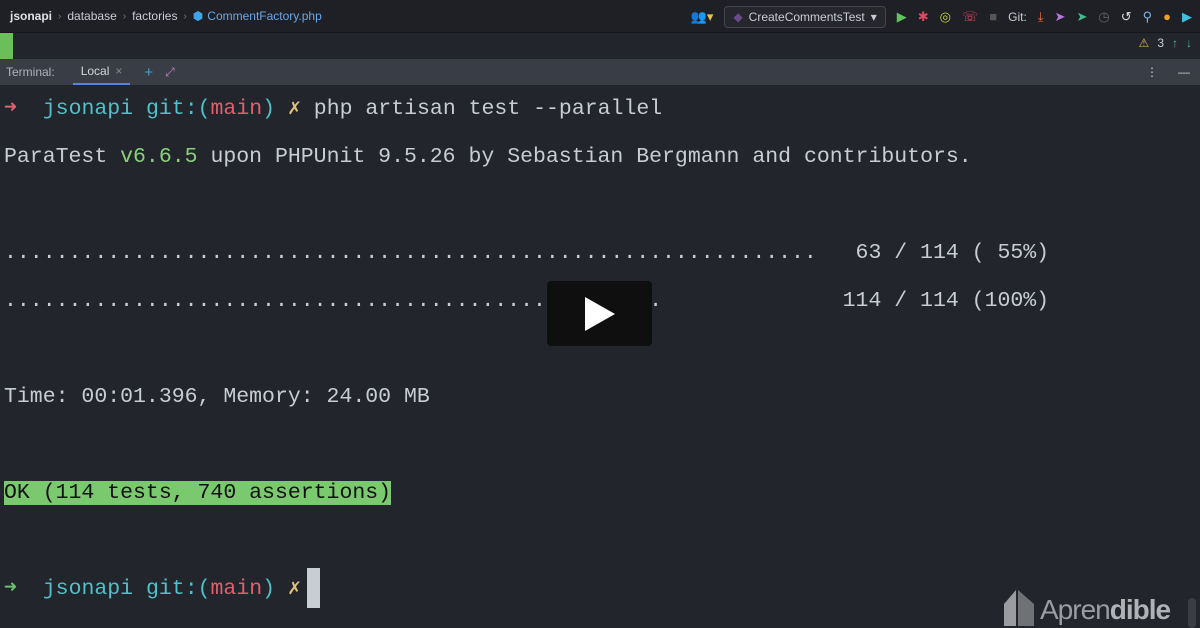 This screenshot has width=1200, height=628. Describe the element at coordinates (933, 253) in the screenshot. I see `progress-count: 63 / 114 ( 55%)` at that location.